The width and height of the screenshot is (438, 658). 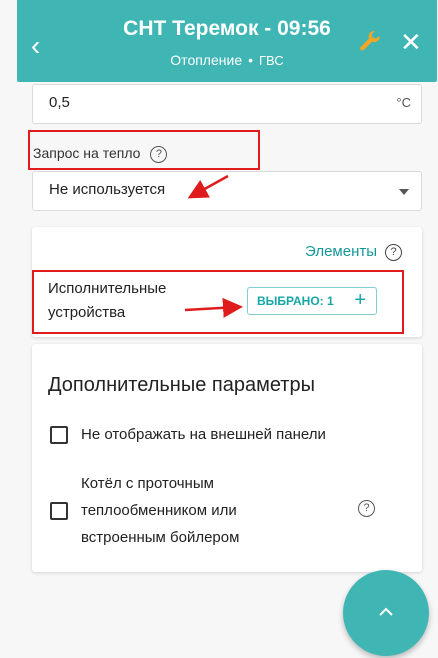 I want to click on annotation-arrows, so click(x=213, y=246).